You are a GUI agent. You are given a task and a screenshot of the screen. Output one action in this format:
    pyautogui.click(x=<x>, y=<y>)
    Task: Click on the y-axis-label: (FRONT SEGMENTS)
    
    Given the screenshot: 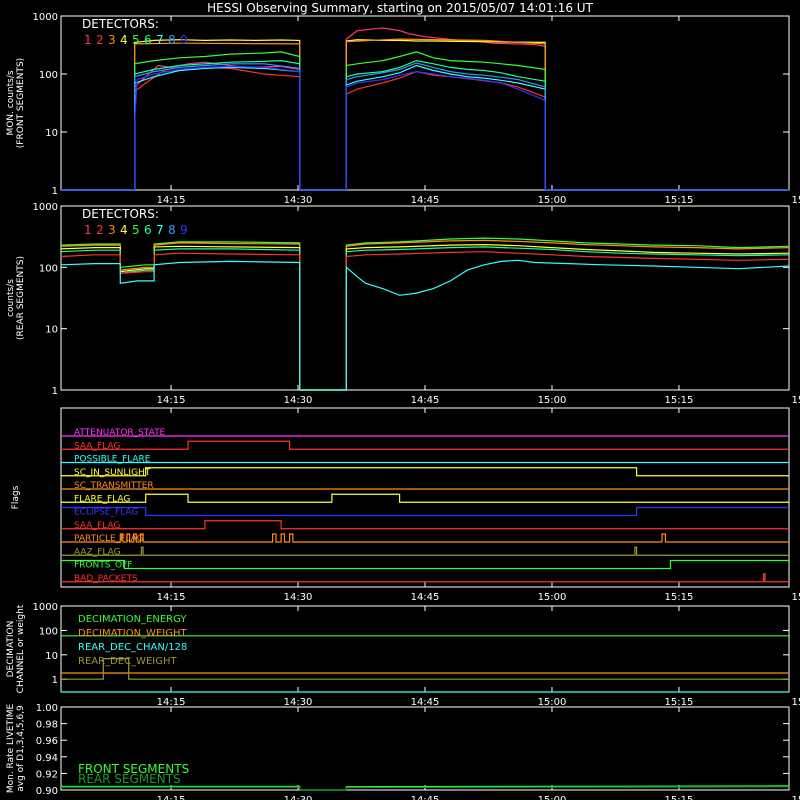 What is the action you would take?
    pyautogui.click(x=21, y=103)
    